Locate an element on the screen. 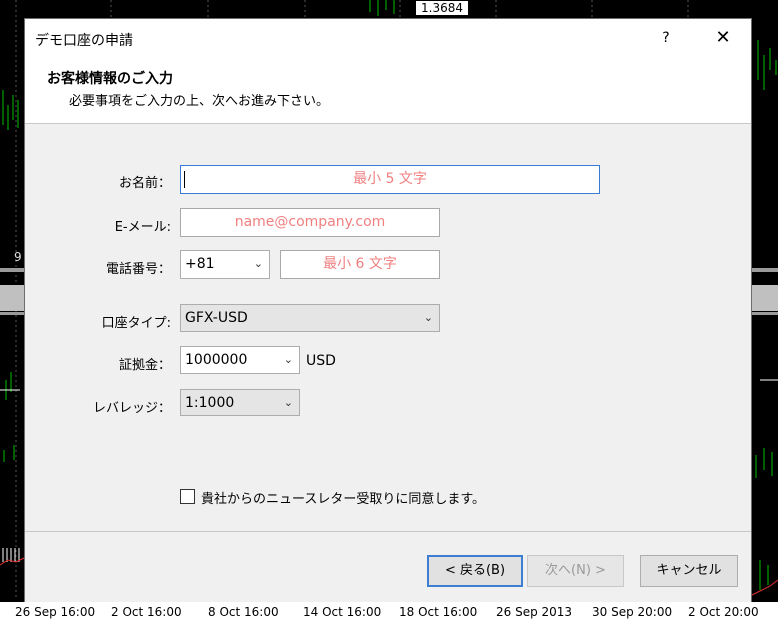 The image size is (778, 623). page-title: お客様情報のご入力 is located at coordinates (110, 79).